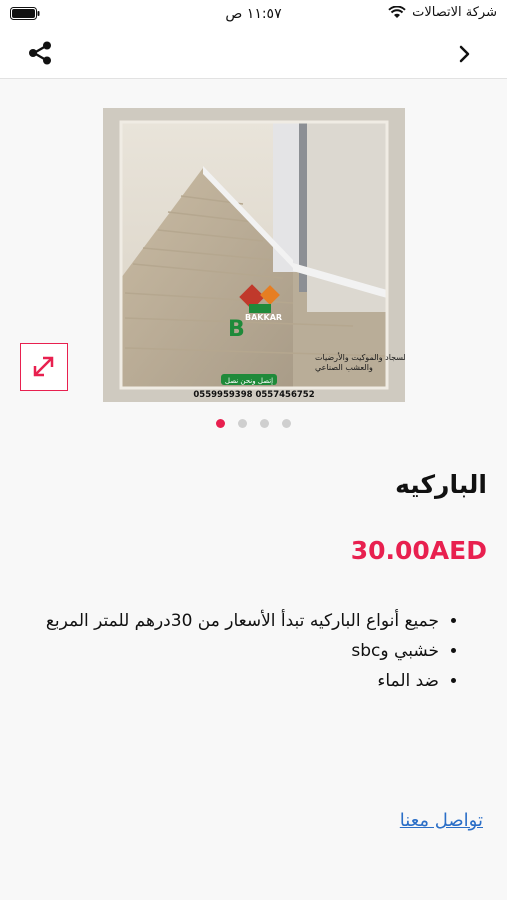  What do you see at coordinates (253, 15) in the screenshot?
I see `status-bar: ١١:٥٧ ص شركة الاتصالات` at bounding box center [253, 15].